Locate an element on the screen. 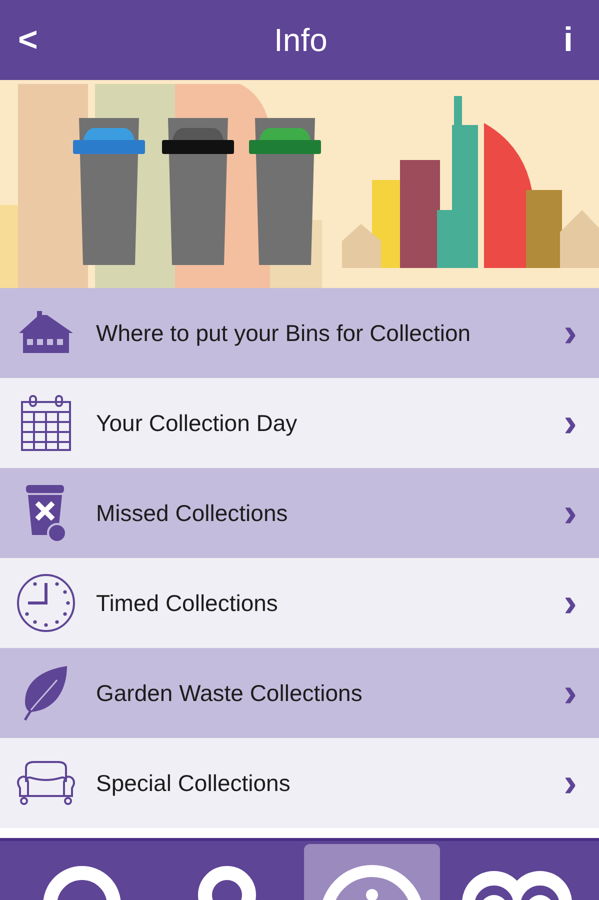 The image size is (599, 900). menu-item: Timed Collections › is located at coordinates (299, 603).